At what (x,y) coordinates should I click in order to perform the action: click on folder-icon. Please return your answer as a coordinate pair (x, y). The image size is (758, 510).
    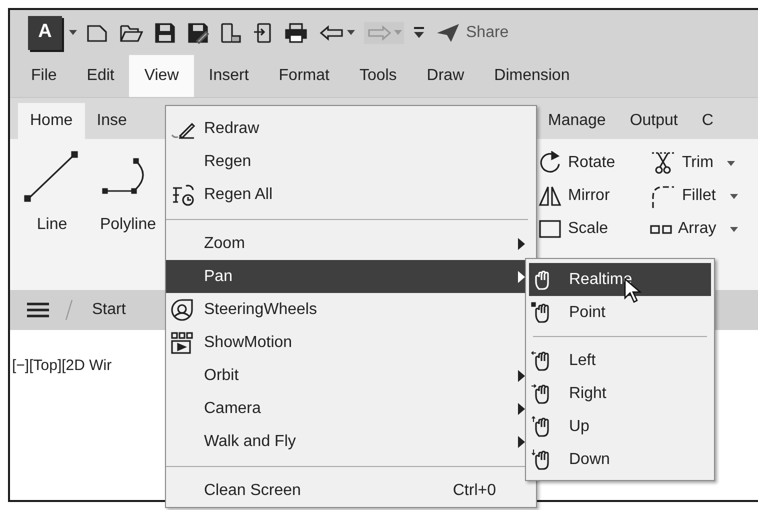
    Looking at the image, I should click on (131, 32).